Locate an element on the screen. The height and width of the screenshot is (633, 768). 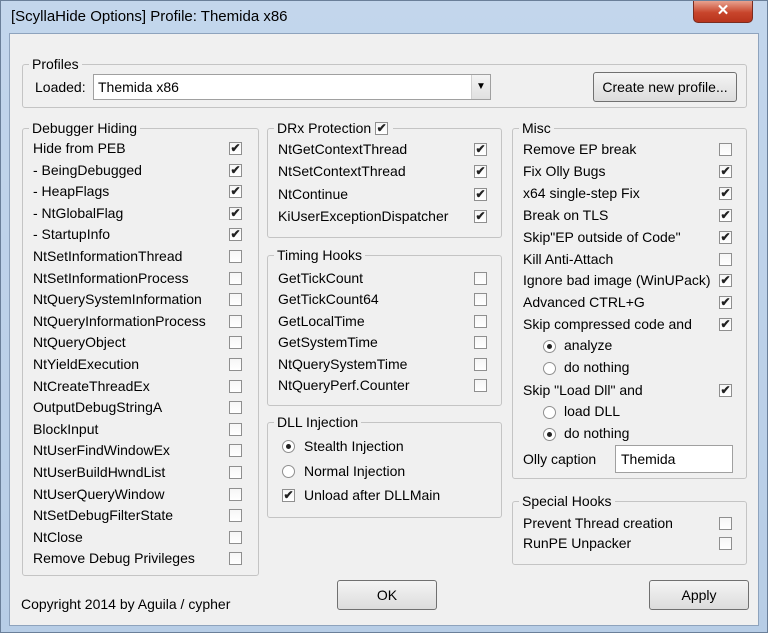
normal-injection-label: Normal Injection is located at coordinates (354, 471).